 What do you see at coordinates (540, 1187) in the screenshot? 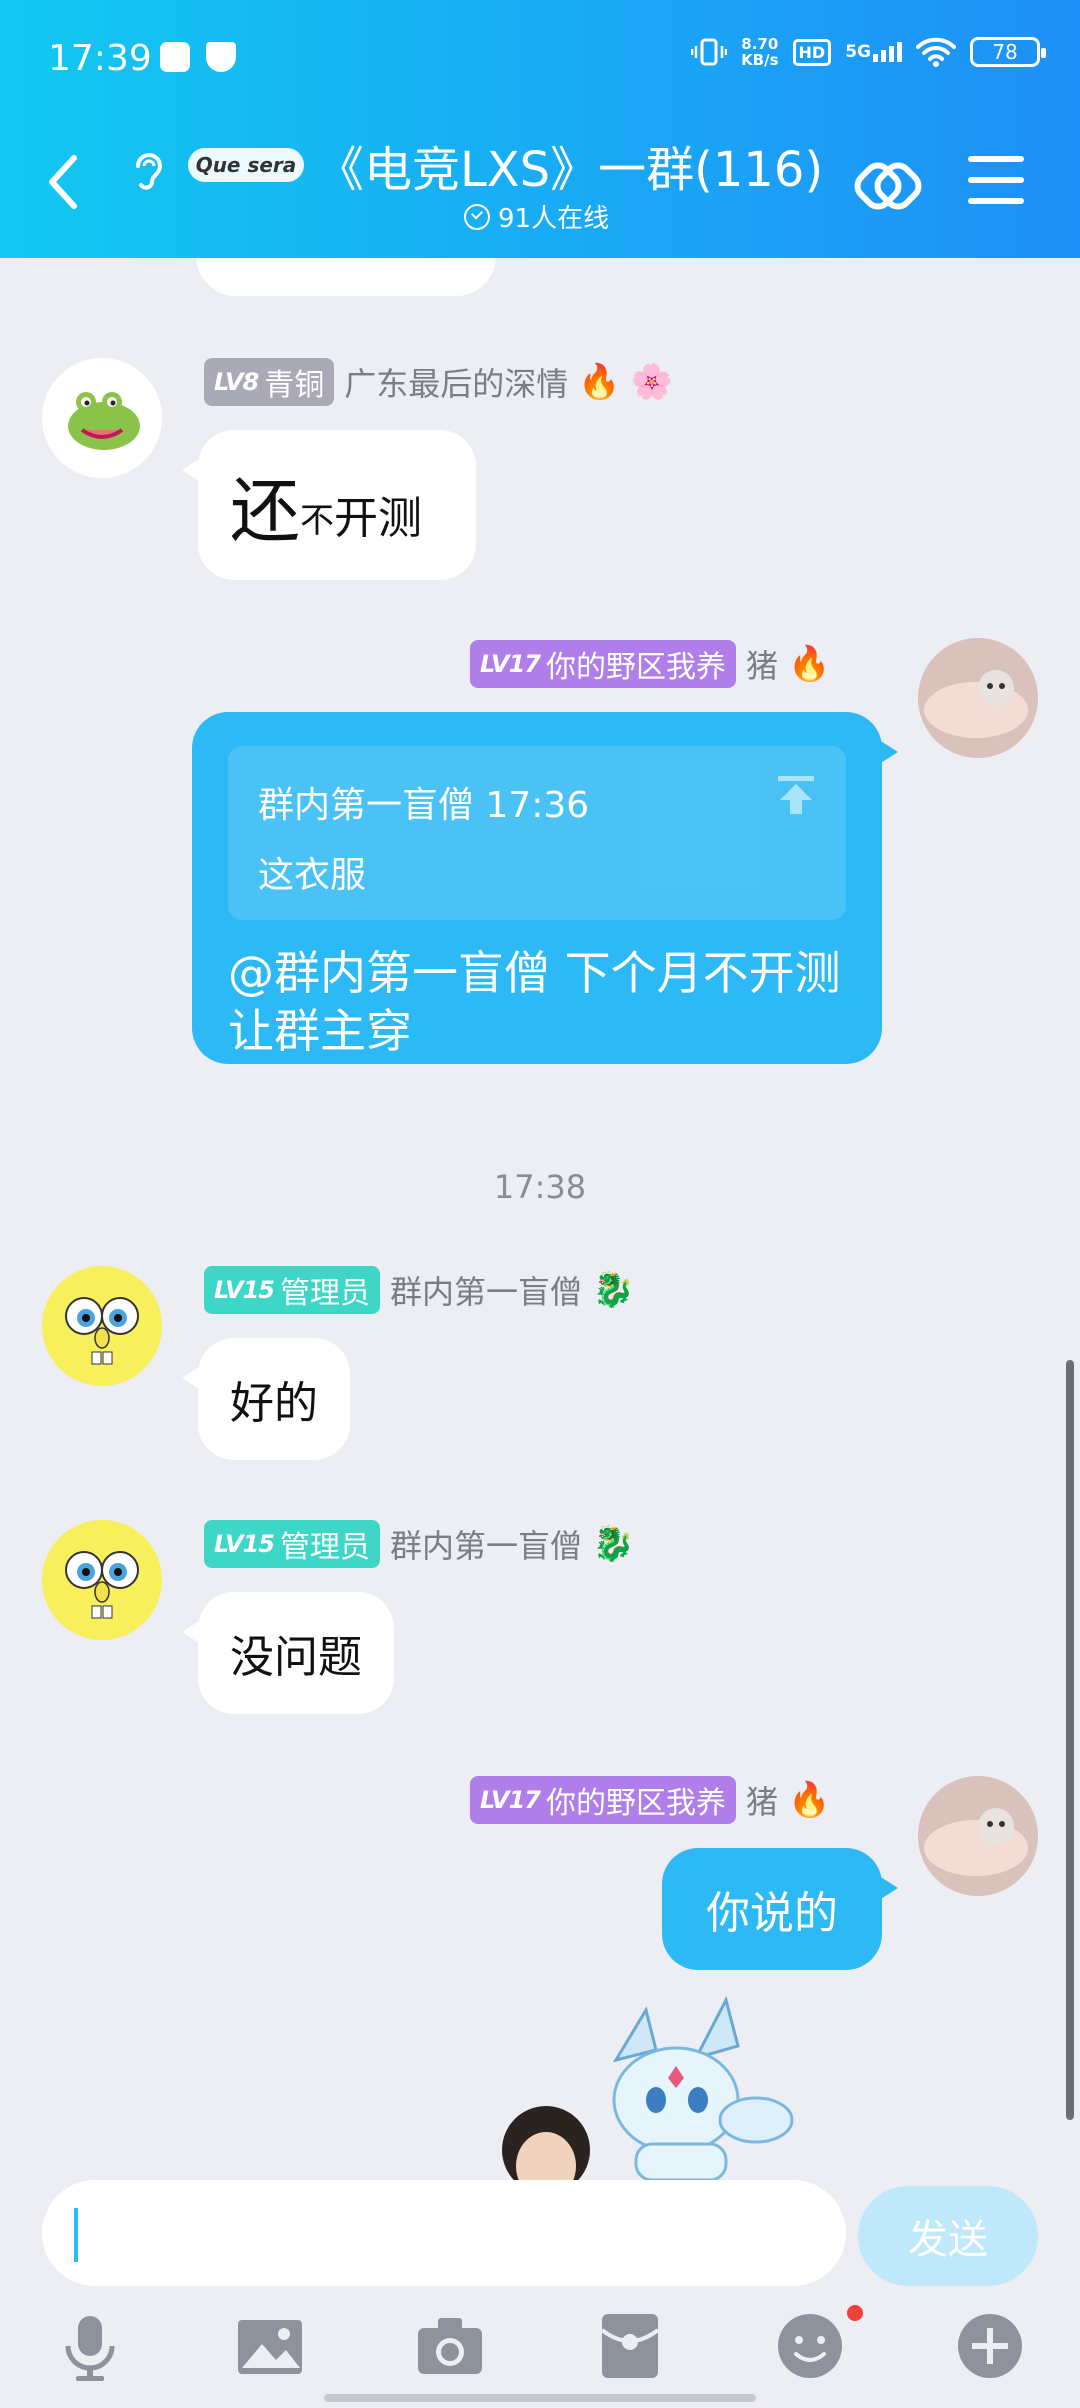
I see `timestamp: 17:38` at bounding box center [540, 1187].